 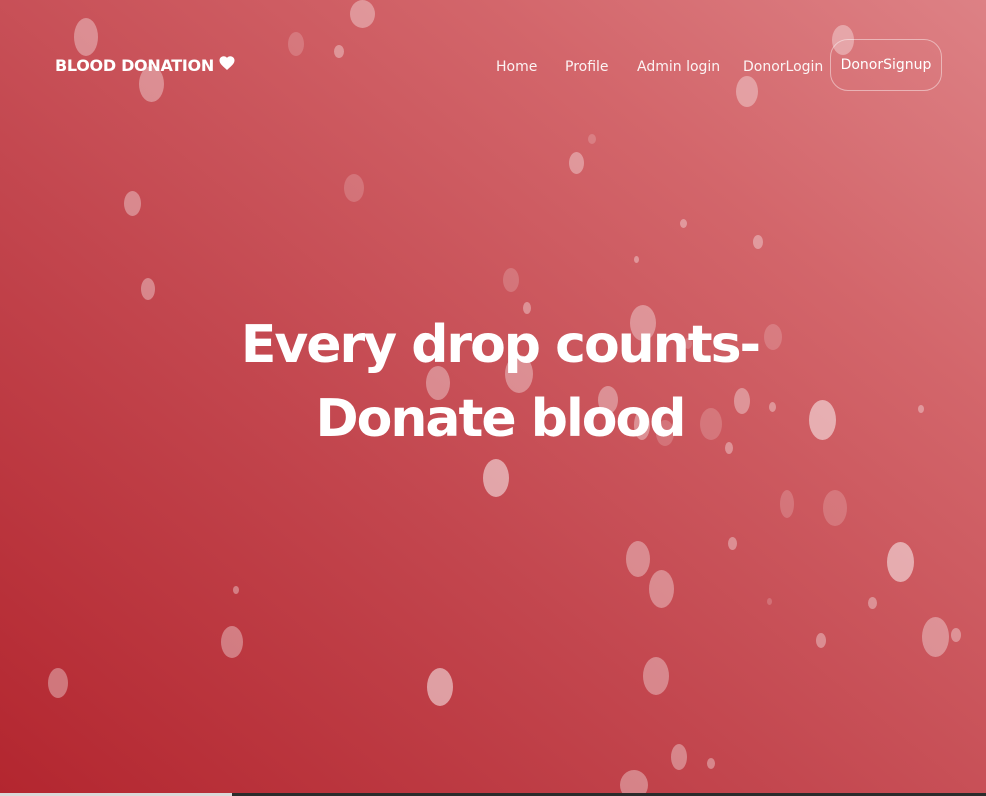 What do you see at coordinates (678, 67) in the screenshot?
I see `nav-admin-login-link: Admin login` at bounding box center [678, 67].